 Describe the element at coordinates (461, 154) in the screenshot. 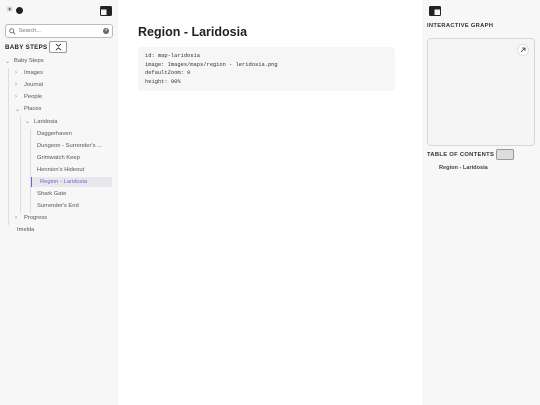

I see `toc-label: TABLE OF CONTENTS` at that location.